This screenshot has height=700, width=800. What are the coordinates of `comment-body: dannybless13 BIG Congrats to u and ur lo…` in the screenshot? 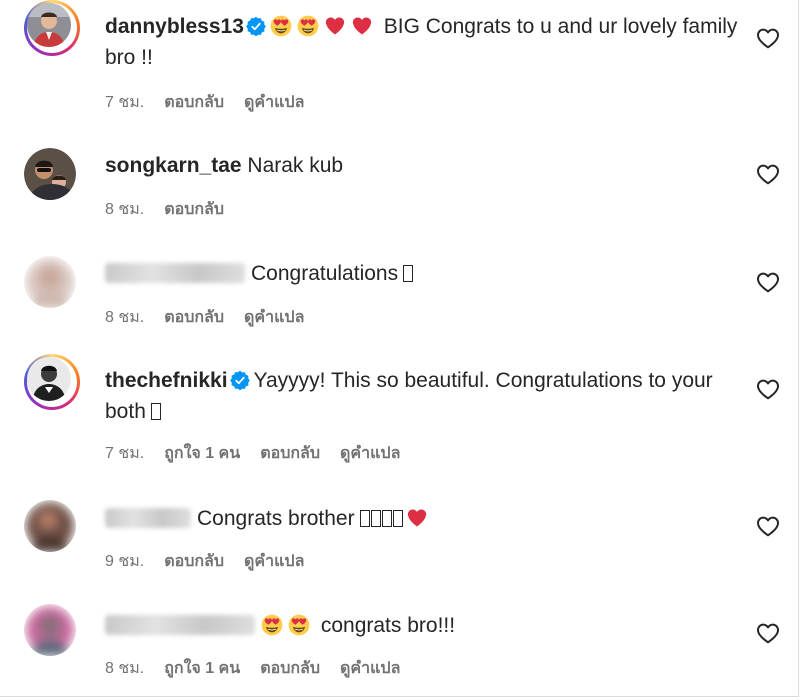 It's located at (422, 42).